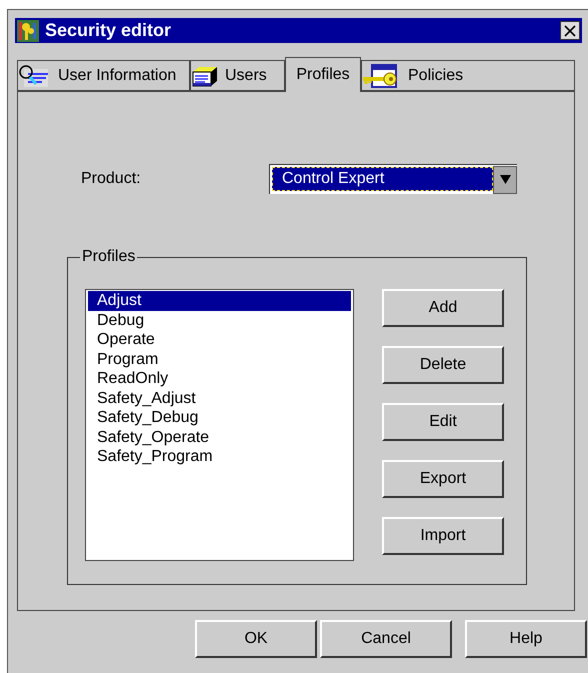 The width and height of the screenshot is (588, 673). What do you see at coordinates (323, 74) in the screenshot?
I see `tab: Profiles` at bounding box center [323, 74].